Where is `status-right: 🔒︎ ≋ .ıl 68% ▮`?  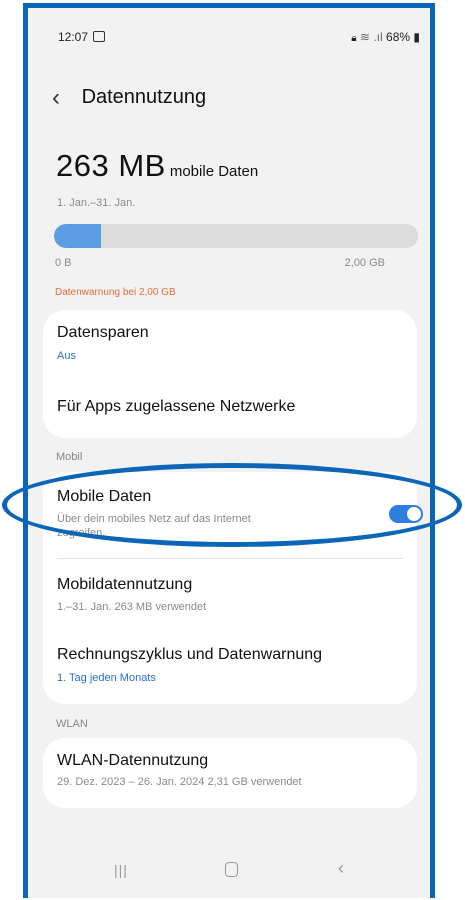
status-right: 🔒︎ ≋ .ıl 68% ▮ is located at coordinates (385, 37).